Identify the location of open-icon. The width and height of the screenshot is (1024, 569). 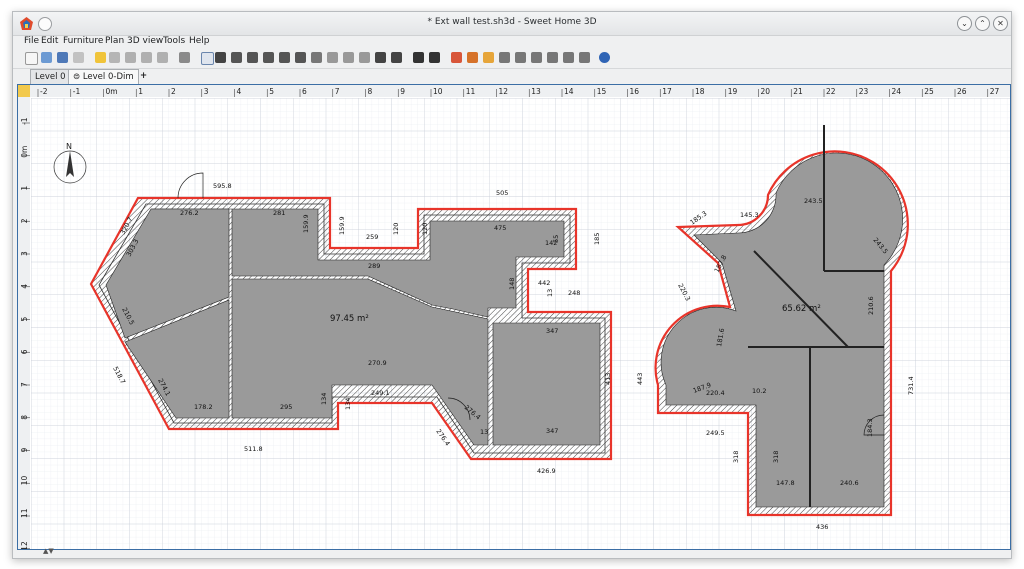
(46, 57).